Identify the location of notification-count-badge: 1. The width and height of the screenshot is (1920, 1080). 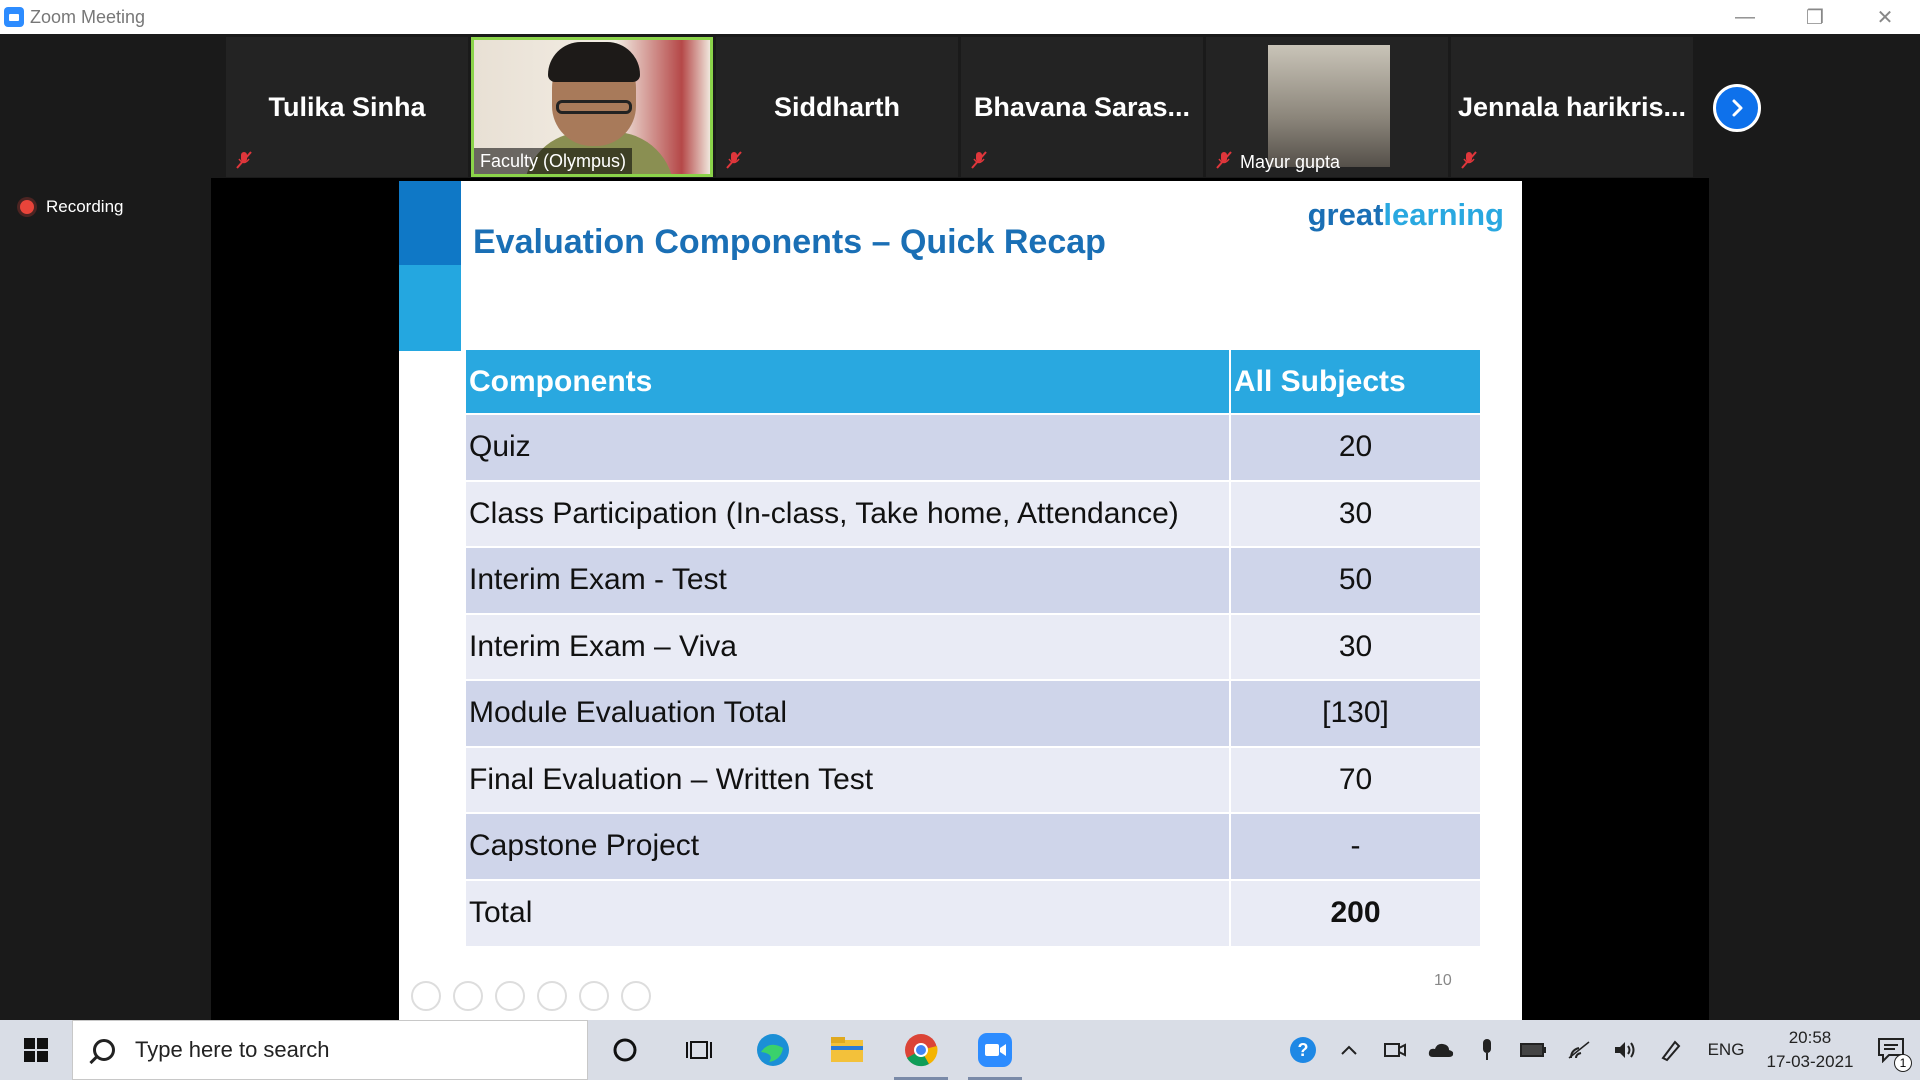
(1903, 1063).